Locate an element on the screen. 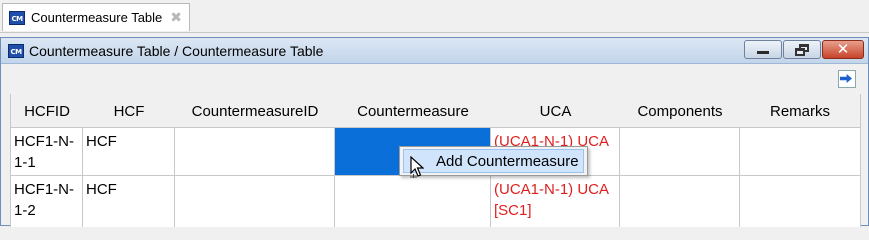  cell-uca: (UCA1-N-1) UCA [SC1] is located at coordinates (555, 201).